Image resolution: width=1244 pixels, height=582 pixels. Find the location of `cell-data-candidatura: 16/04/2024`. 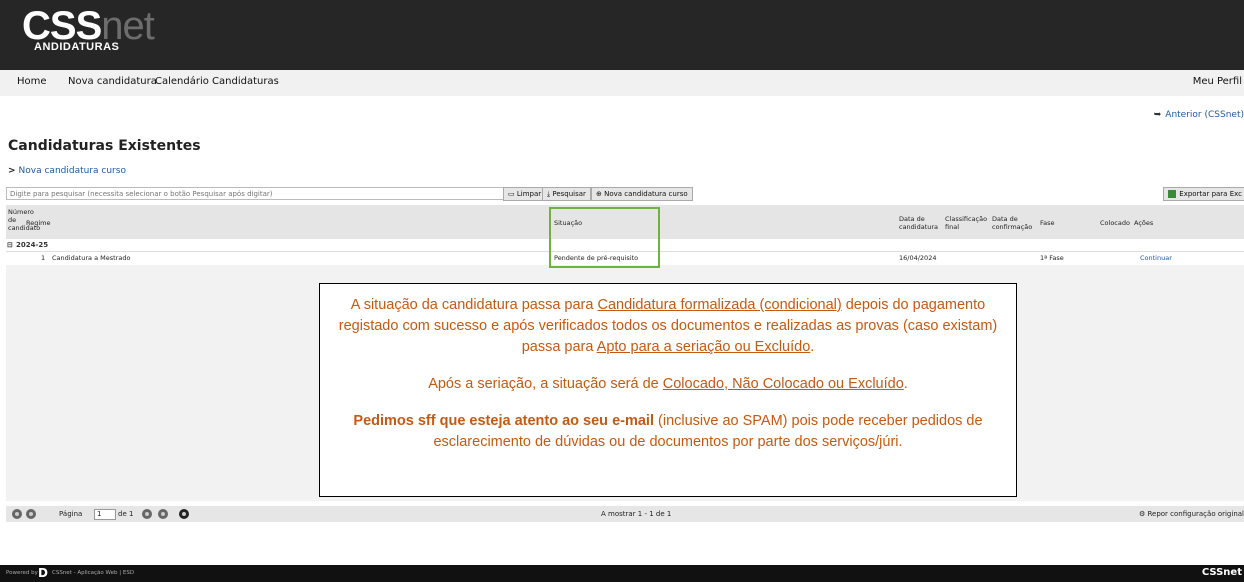

cell-data-candidatura: 16/04/2024 is located at coordinates (918, 258).